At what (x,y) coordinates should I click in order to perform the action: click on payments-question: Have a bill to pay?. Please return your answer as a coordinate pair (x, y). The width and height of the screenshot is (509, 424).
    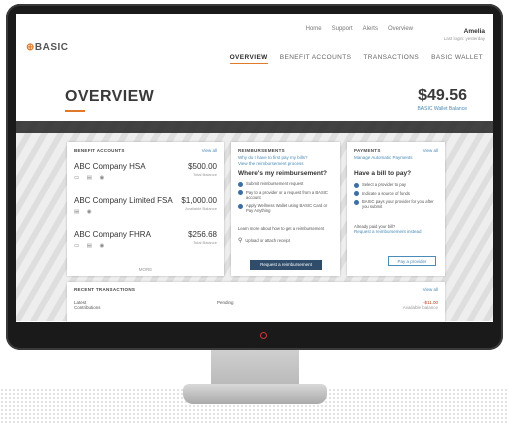
    Looking at the image, I should click on (383, 173).